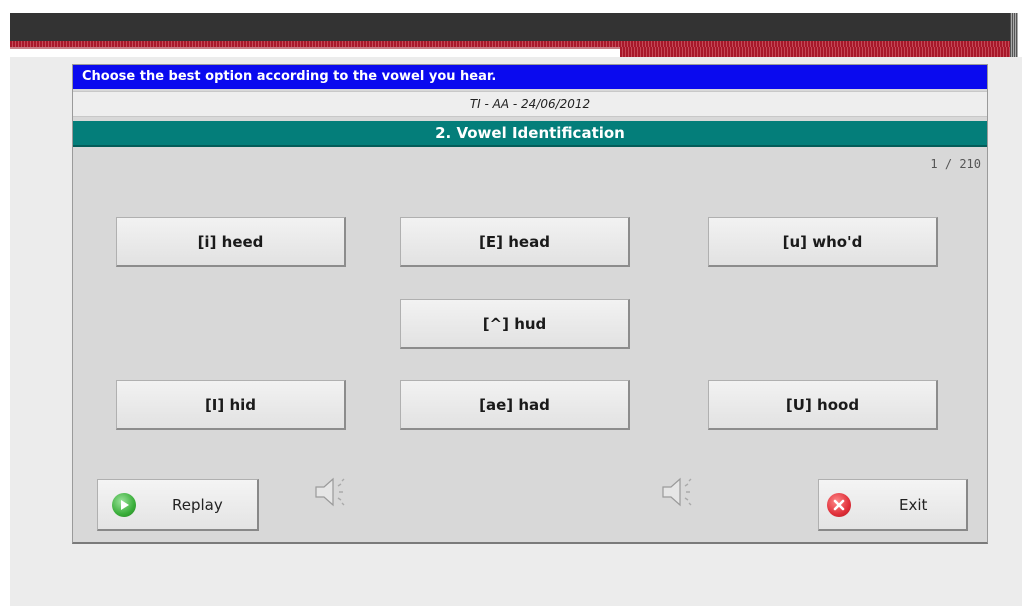 This screenshot has height=606, width=1022. I want to click on slide-edge-decoration, so click(1014, 38).